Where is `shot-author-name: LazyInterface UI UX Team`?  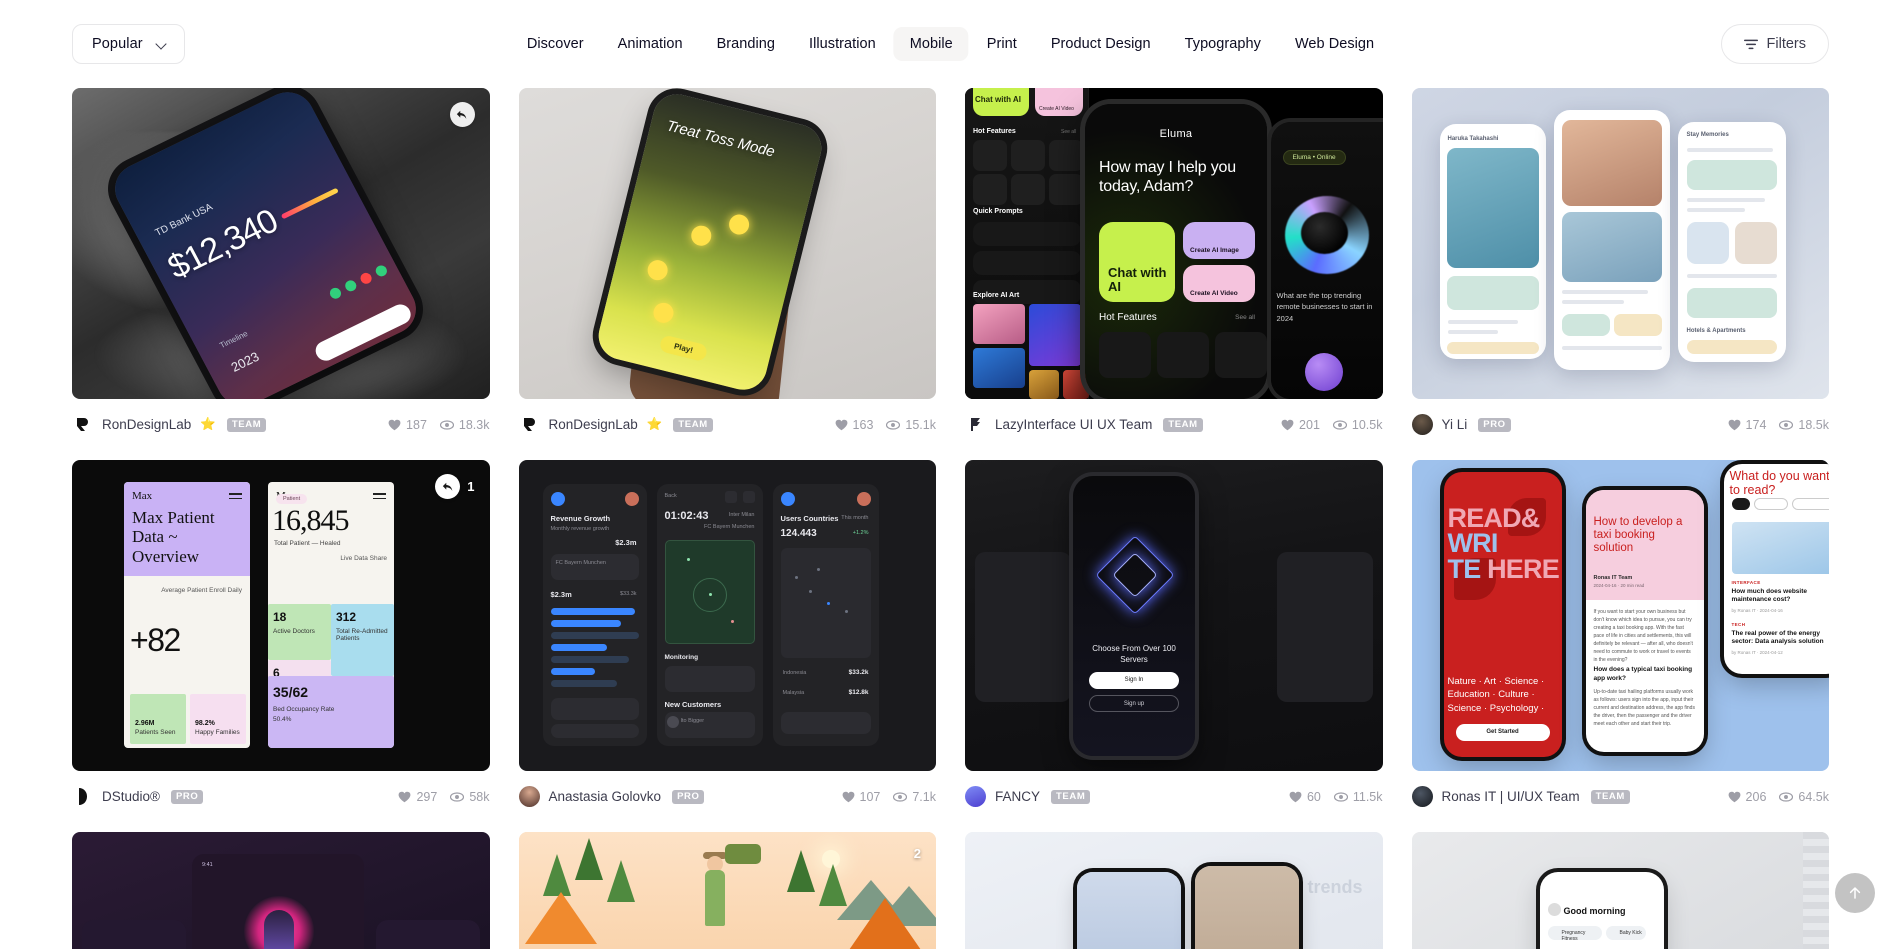
shot-author-name: LazyInterface UI UX Team is located at coordinates (1074, 424).